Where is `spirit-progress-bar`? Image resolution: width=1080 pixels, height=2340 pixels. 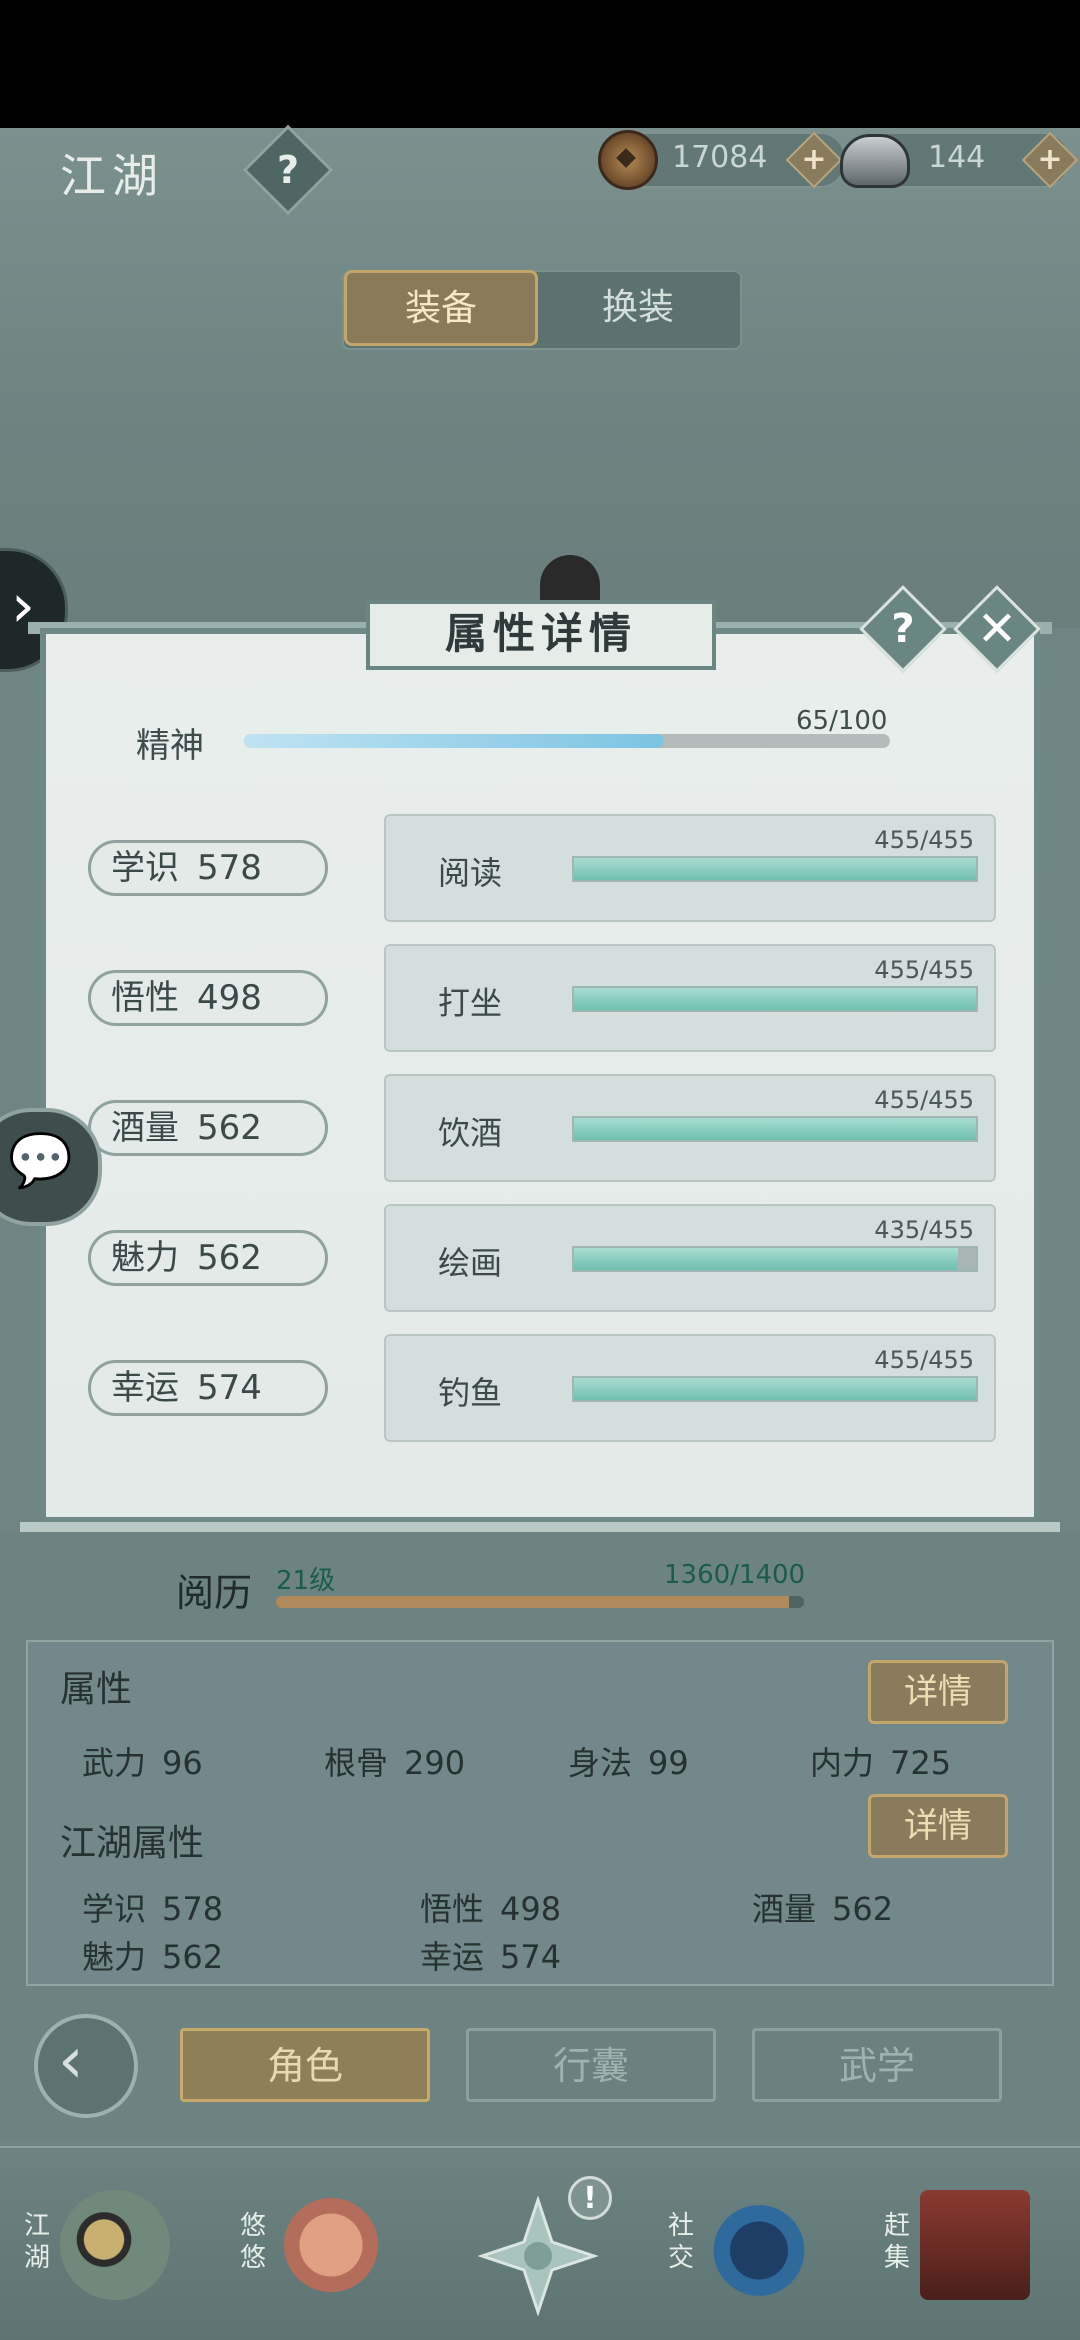
spirit-progress-bar is located at coordinates (567, 741).